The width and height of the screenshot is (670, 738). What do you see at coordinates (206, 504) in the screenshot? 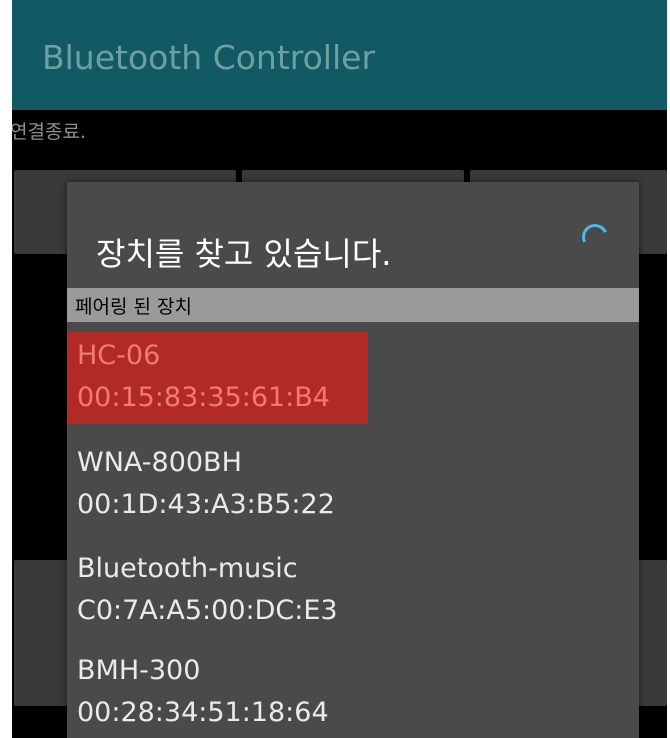
I see `device-address: 00:1D:43:A3:B5:22` at bounding box center [206, 504].